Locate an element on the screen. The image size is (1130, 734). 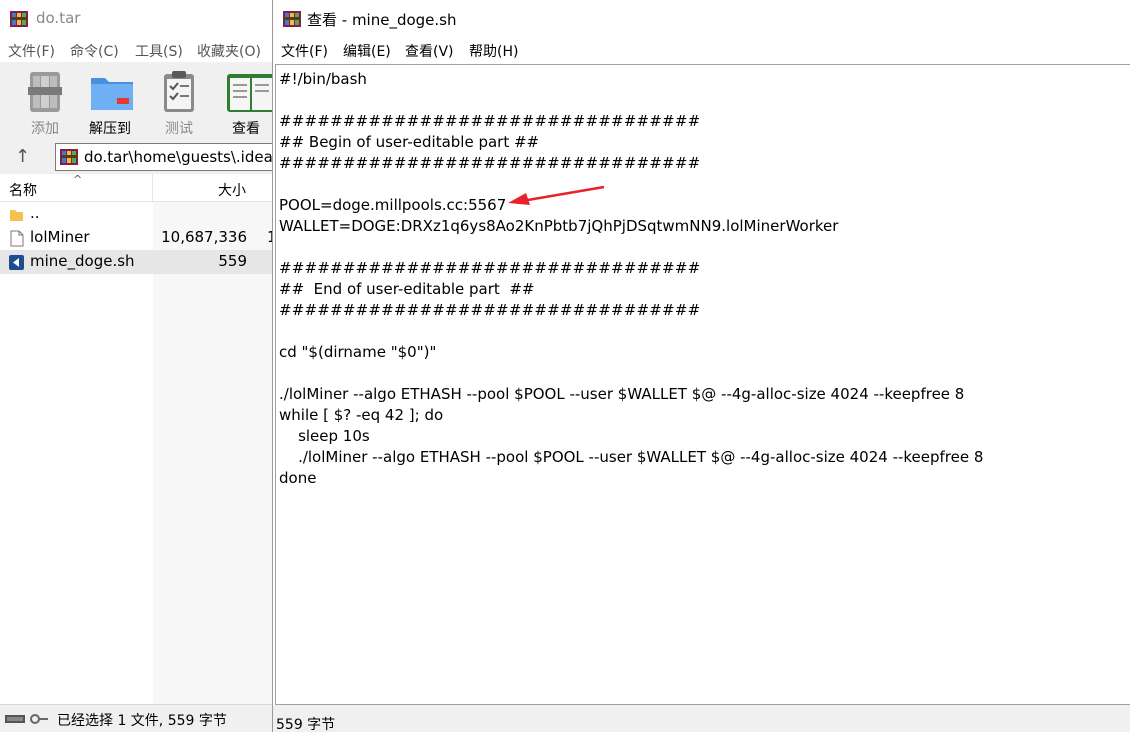
extract-folder-icon is located at coordinates (111, 92).